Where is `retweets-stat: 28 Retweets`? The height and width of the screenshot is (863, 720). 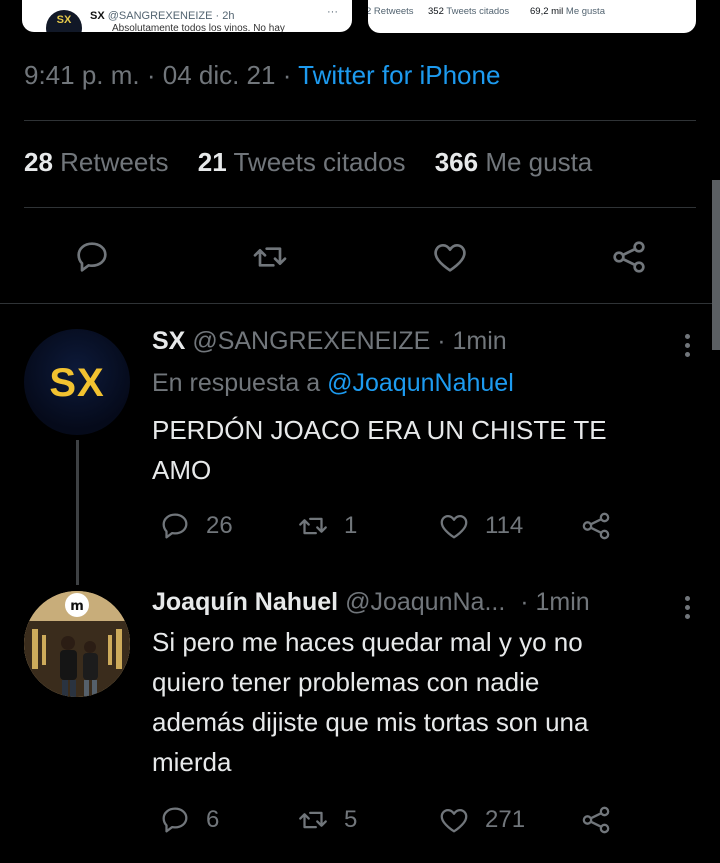
retweets-stat: 28 Retweets is located at coordinates (96, 162).